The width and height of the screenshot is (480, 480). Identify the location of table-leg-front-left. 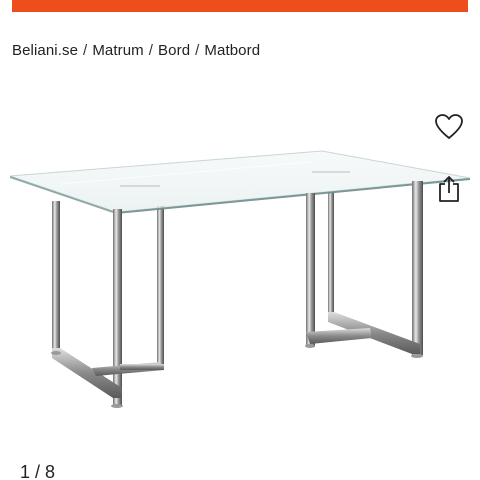
(107, 304).